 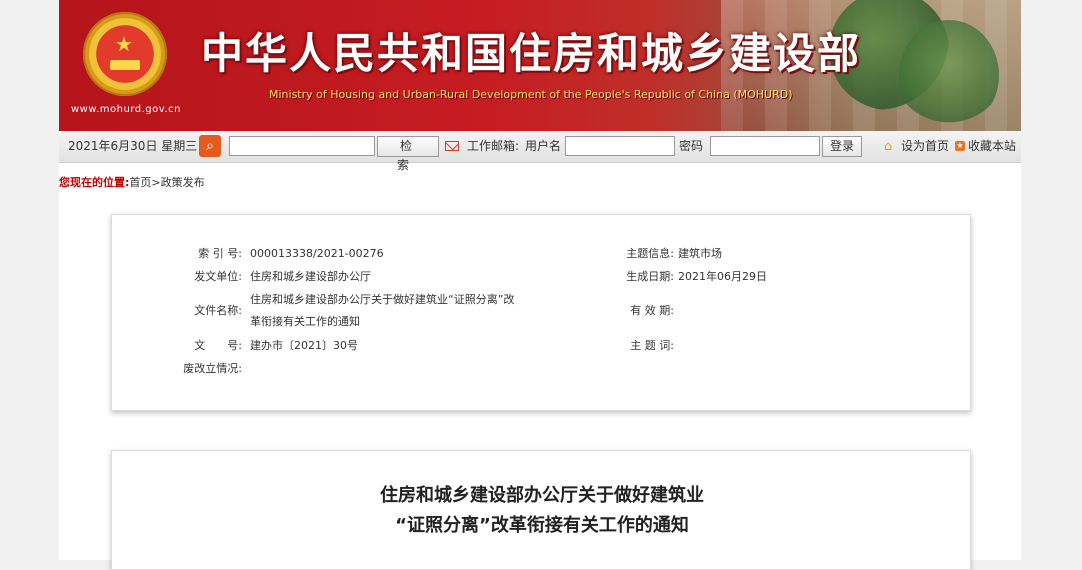 What do you see at coordinates (620, 146) in the screenshot?
I see `username-input` at bounding box center [620, 146].